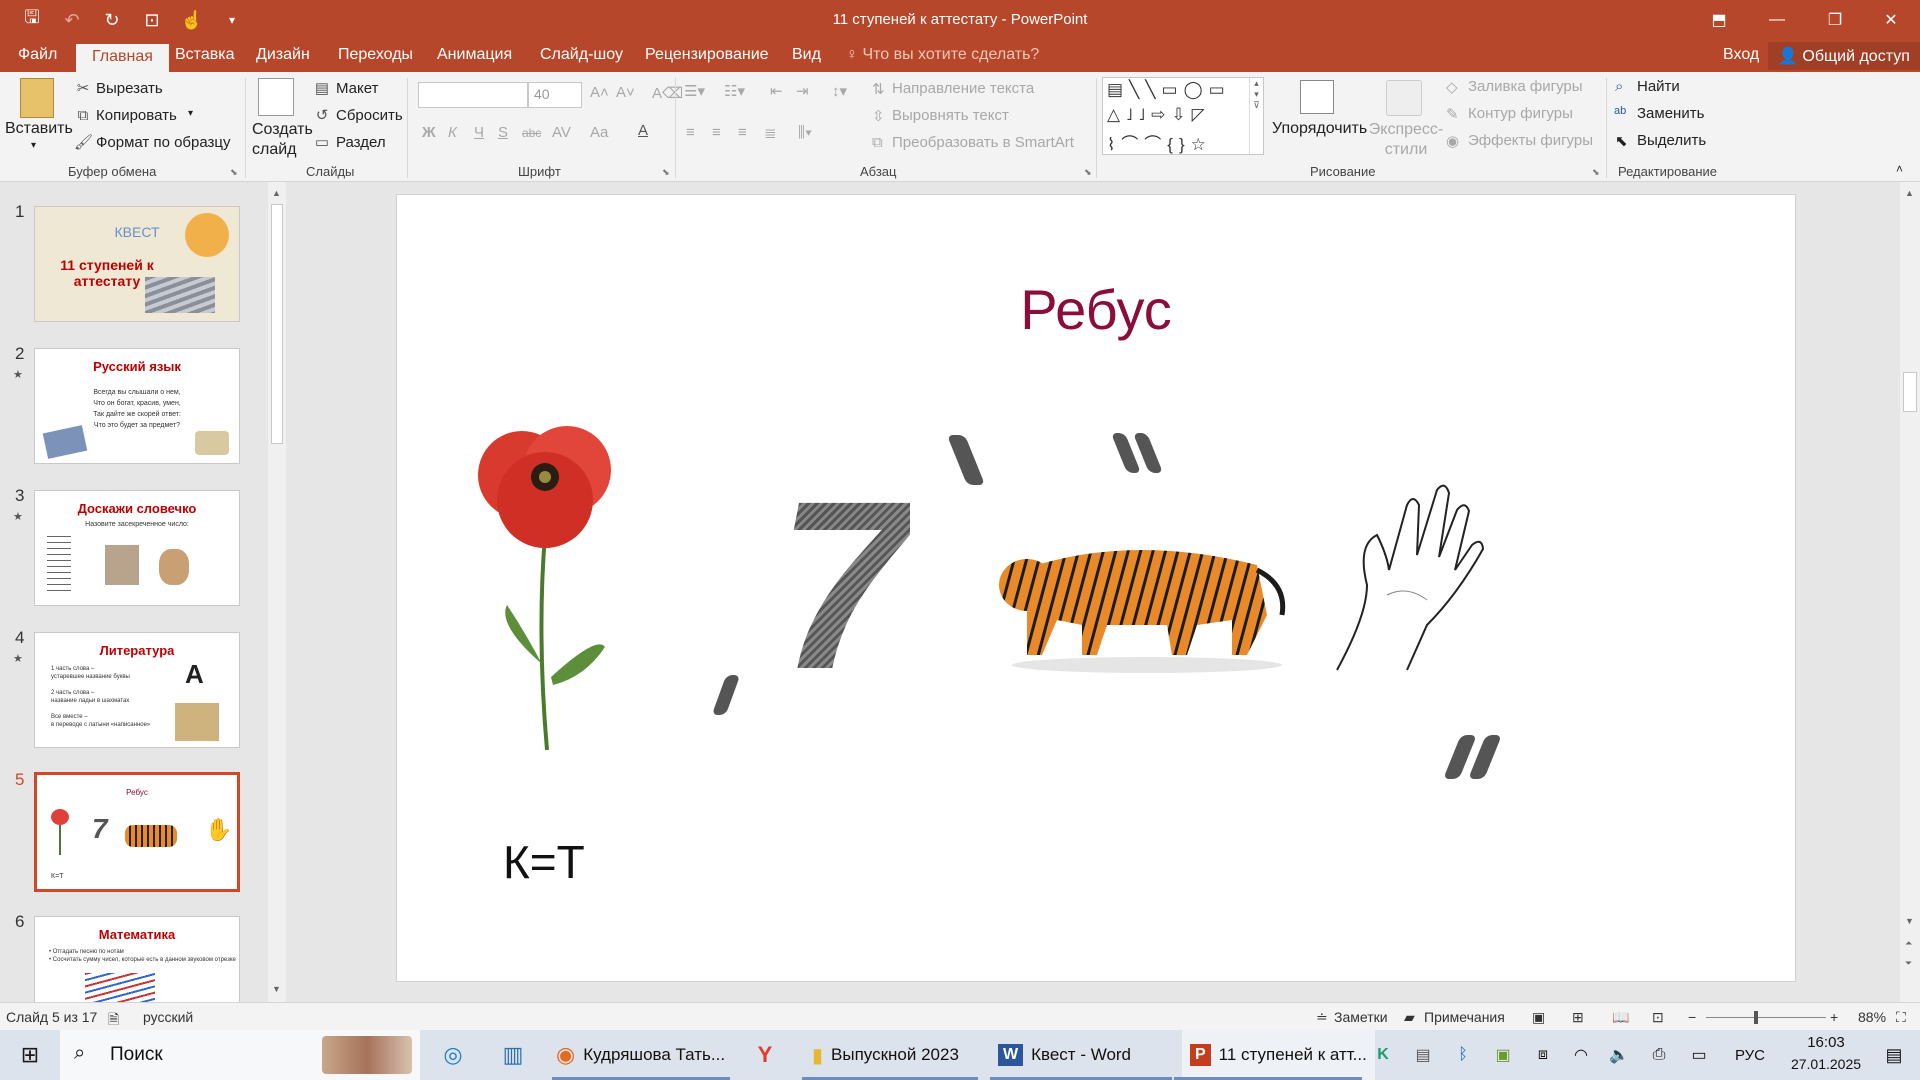  I want to click on ribbon-display-icon: ⬒, so click(1719, 20).